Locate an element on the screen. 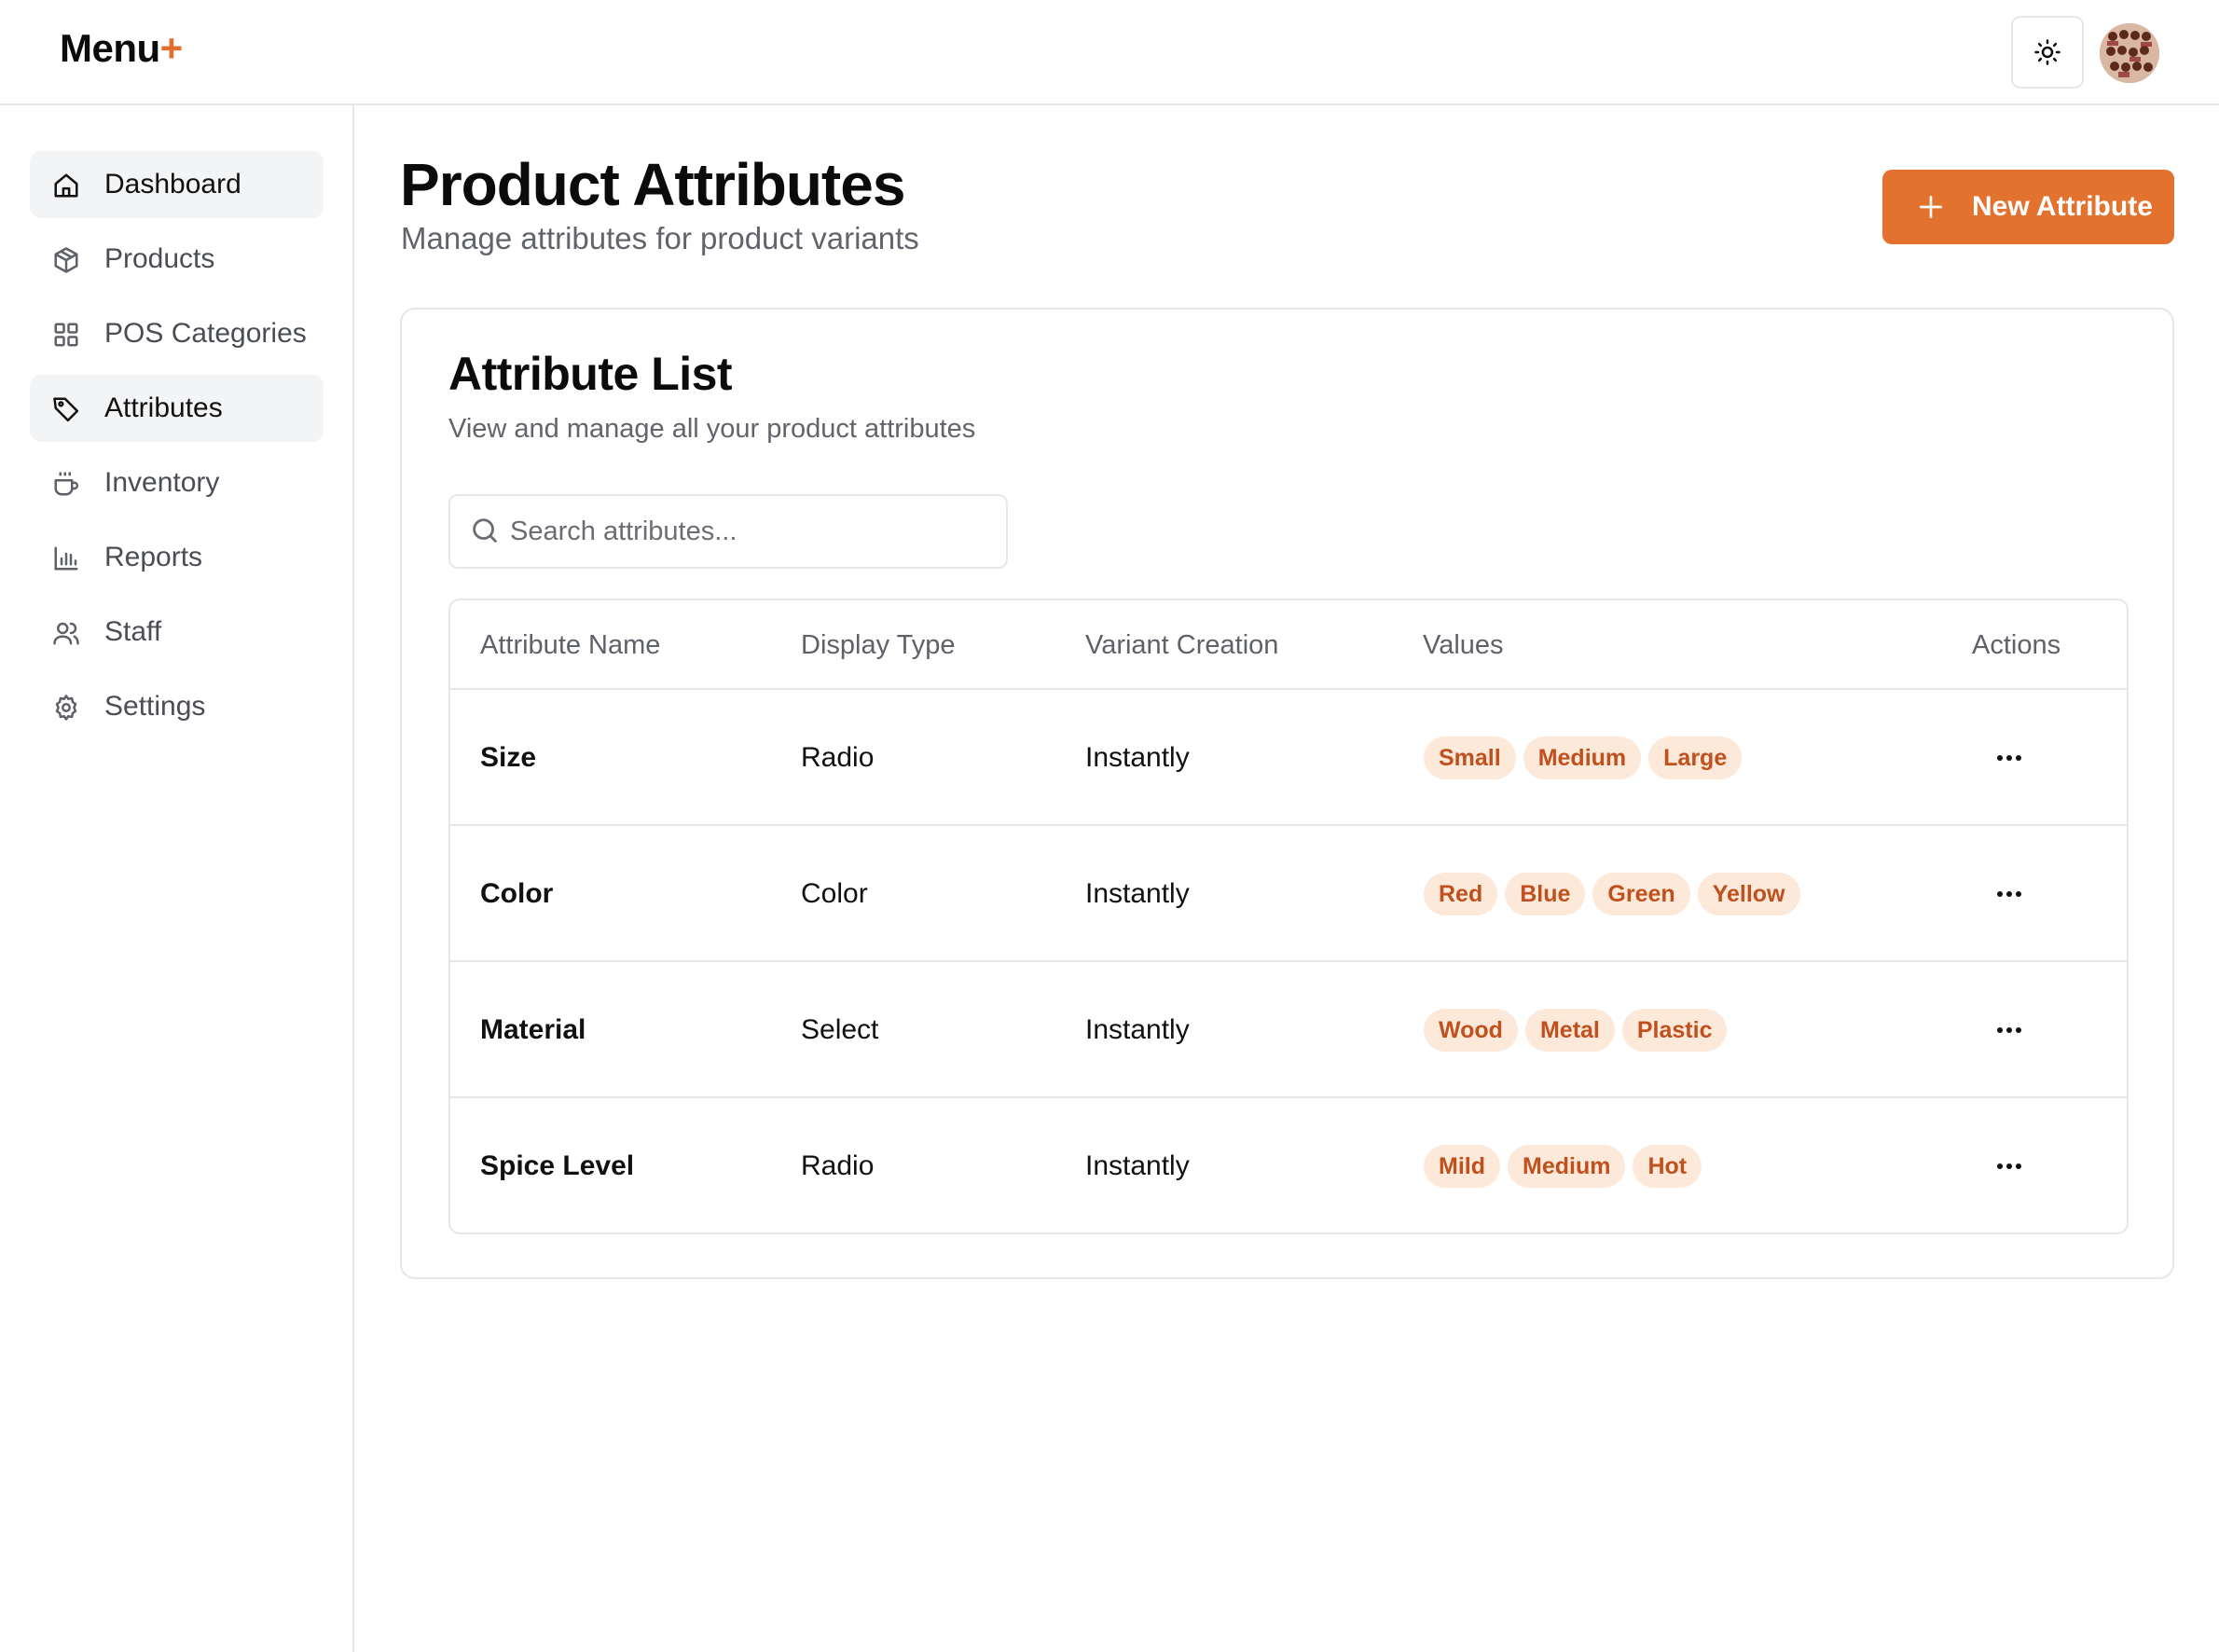  app-logo: Menu+ is located at coordinates (122, 49).